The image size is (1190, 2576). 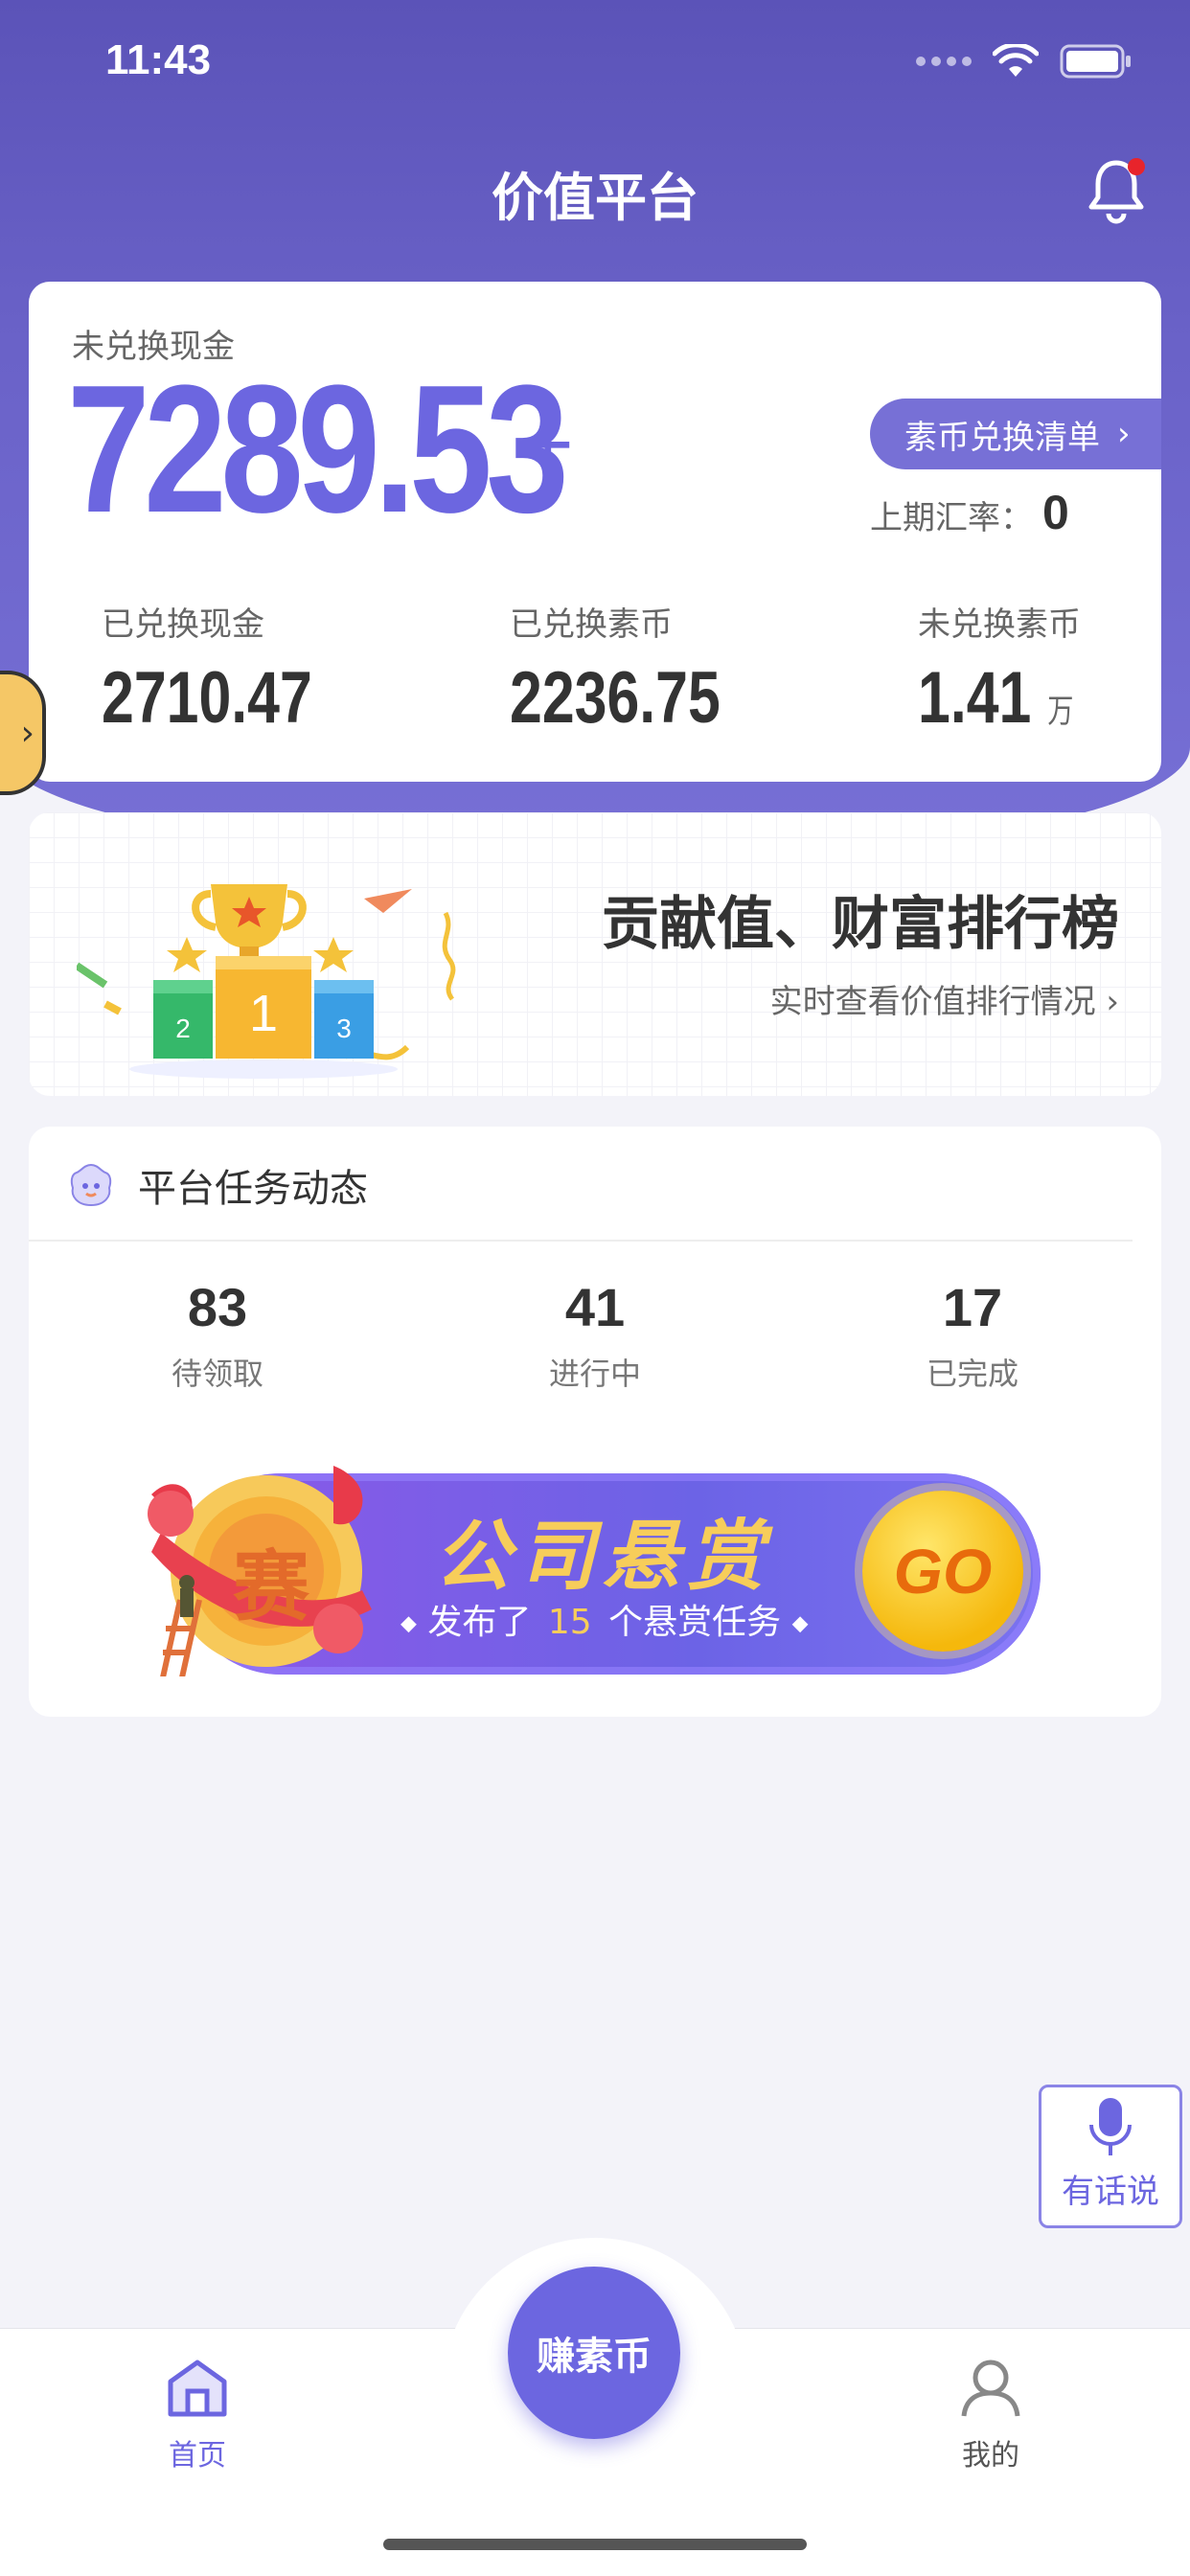 I want to click on status-bar: 11:43, so click(x=595, y=62).